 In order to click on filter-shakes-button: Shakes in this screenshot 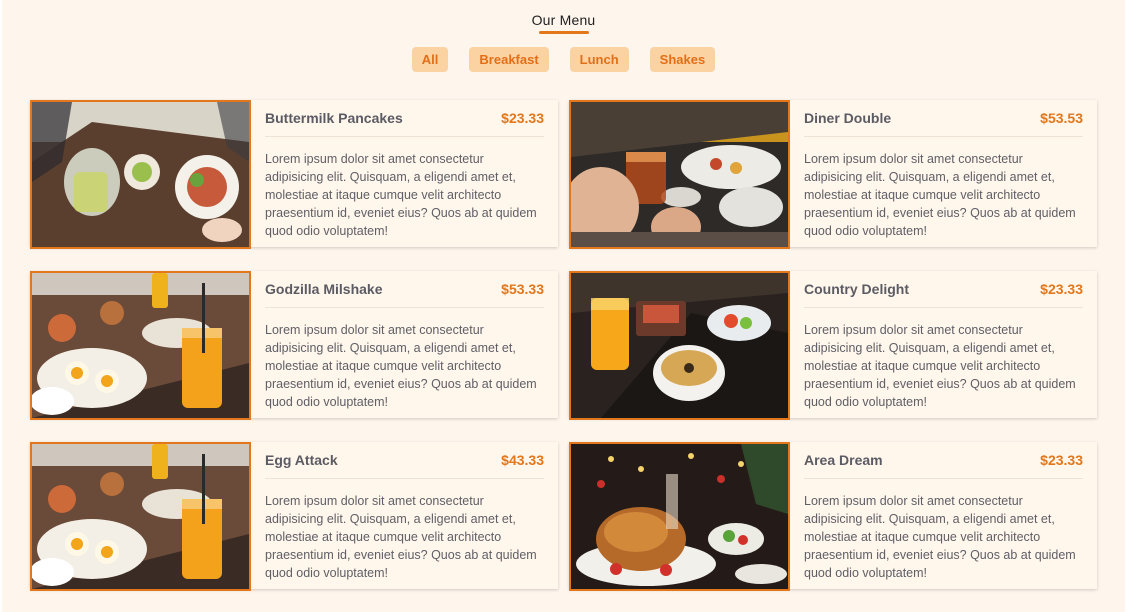, I will do `click(682, 59)`.